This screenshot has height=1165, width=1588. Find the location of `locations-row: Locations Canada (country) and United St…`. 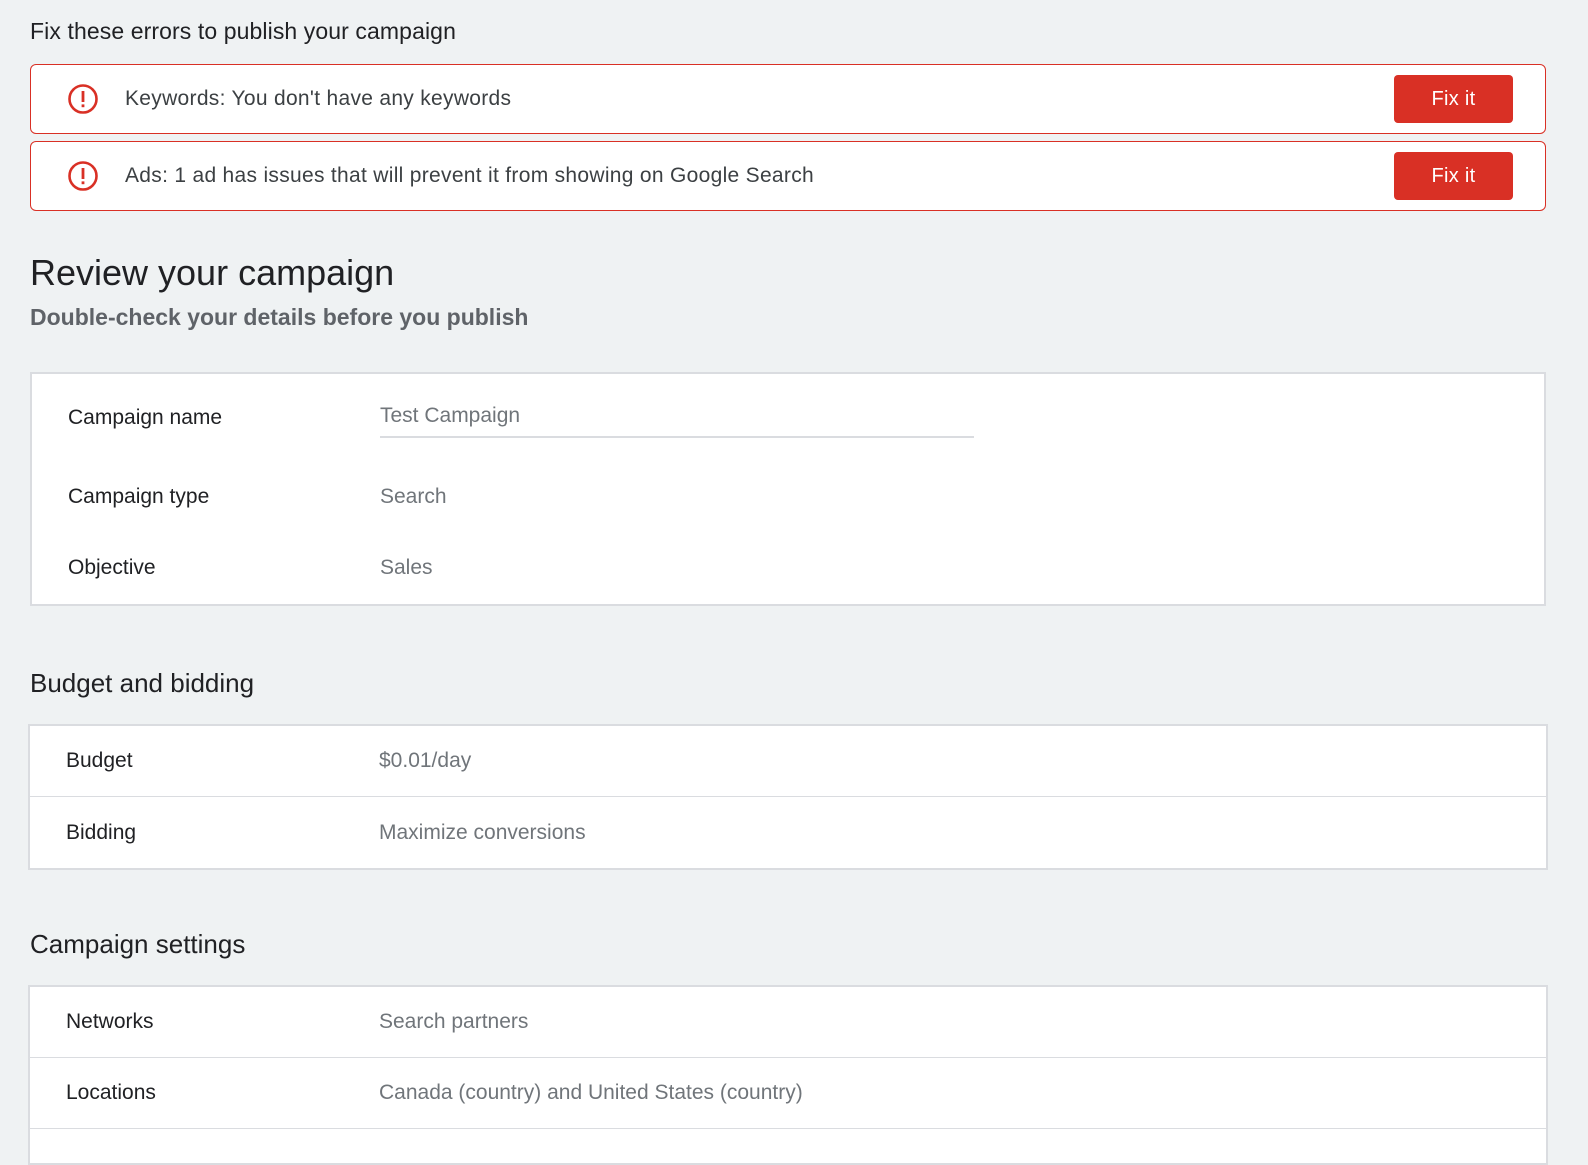

locations-row: Locations Canada (country) and United St… is located at coordinates (788, 1093).